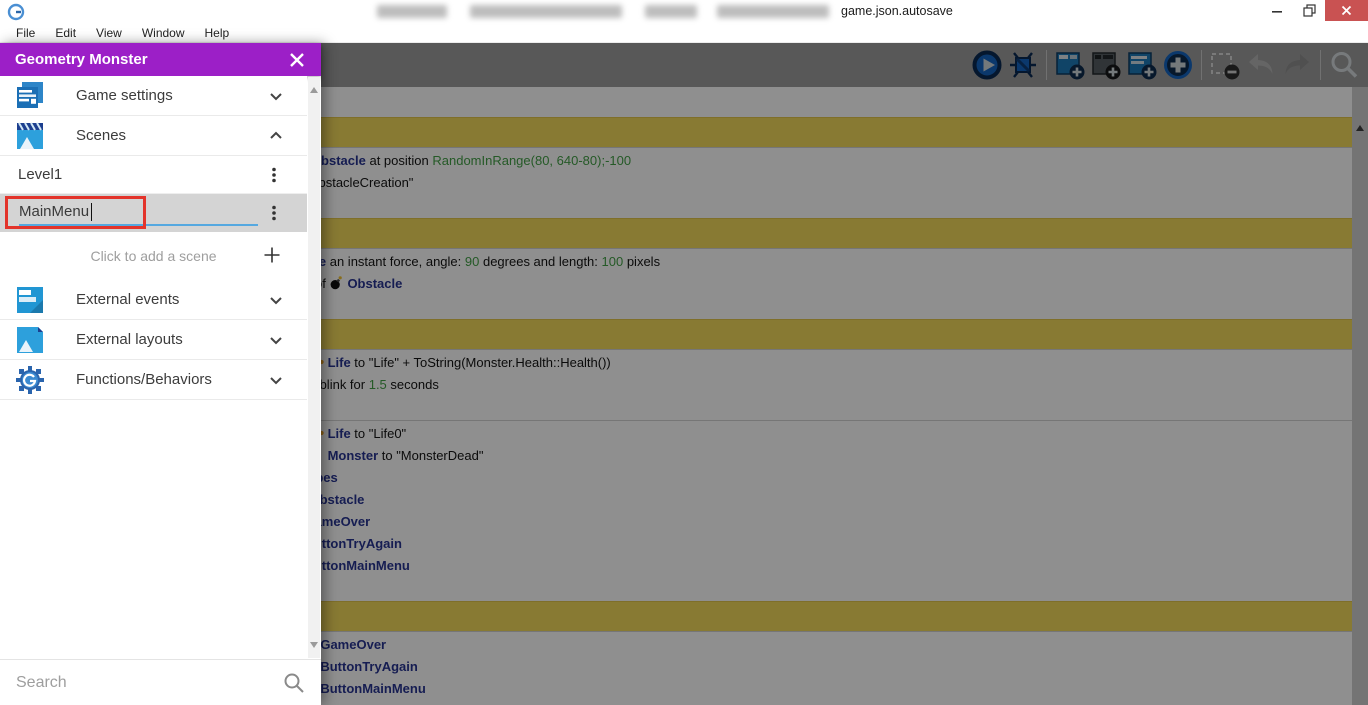  I want to click on chevron-up-icon, so click(276, 136).